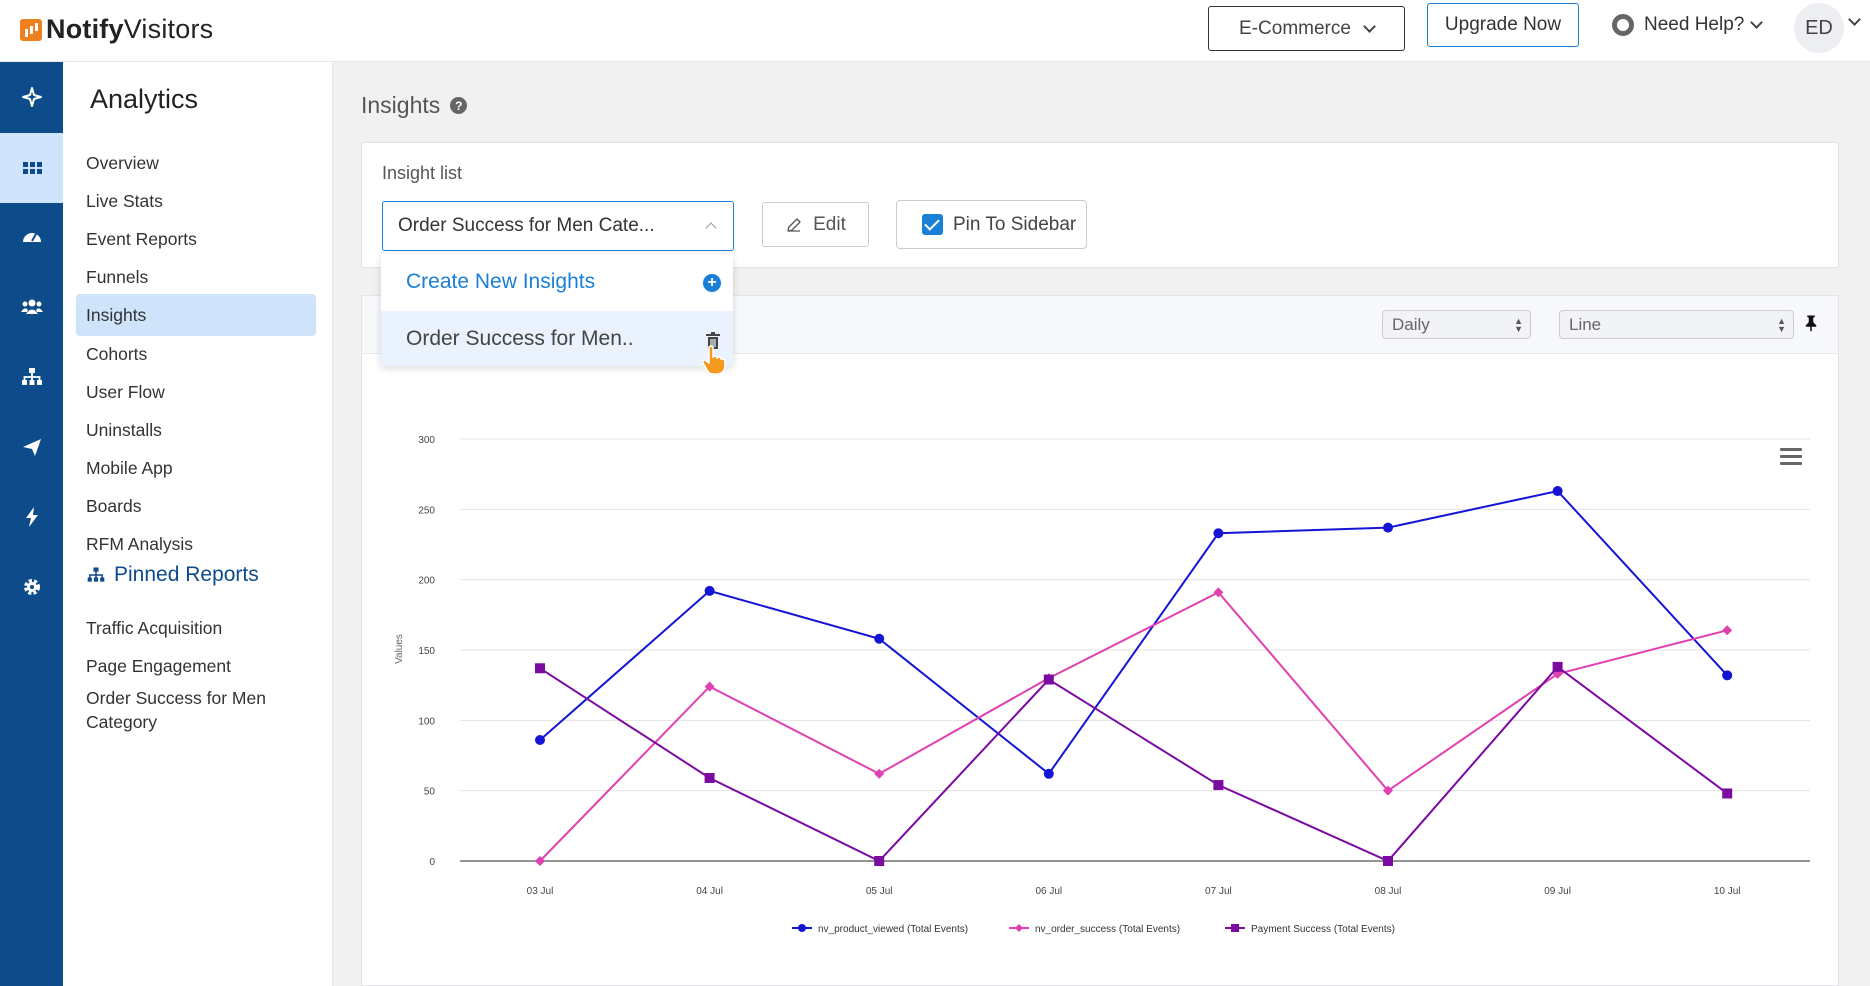 Image resolution: width=1870 pixels, height=986 pixels. Describe the element at coordinates (426, 440) in the screenshot. I see `y-tick-label: 300` at that location.